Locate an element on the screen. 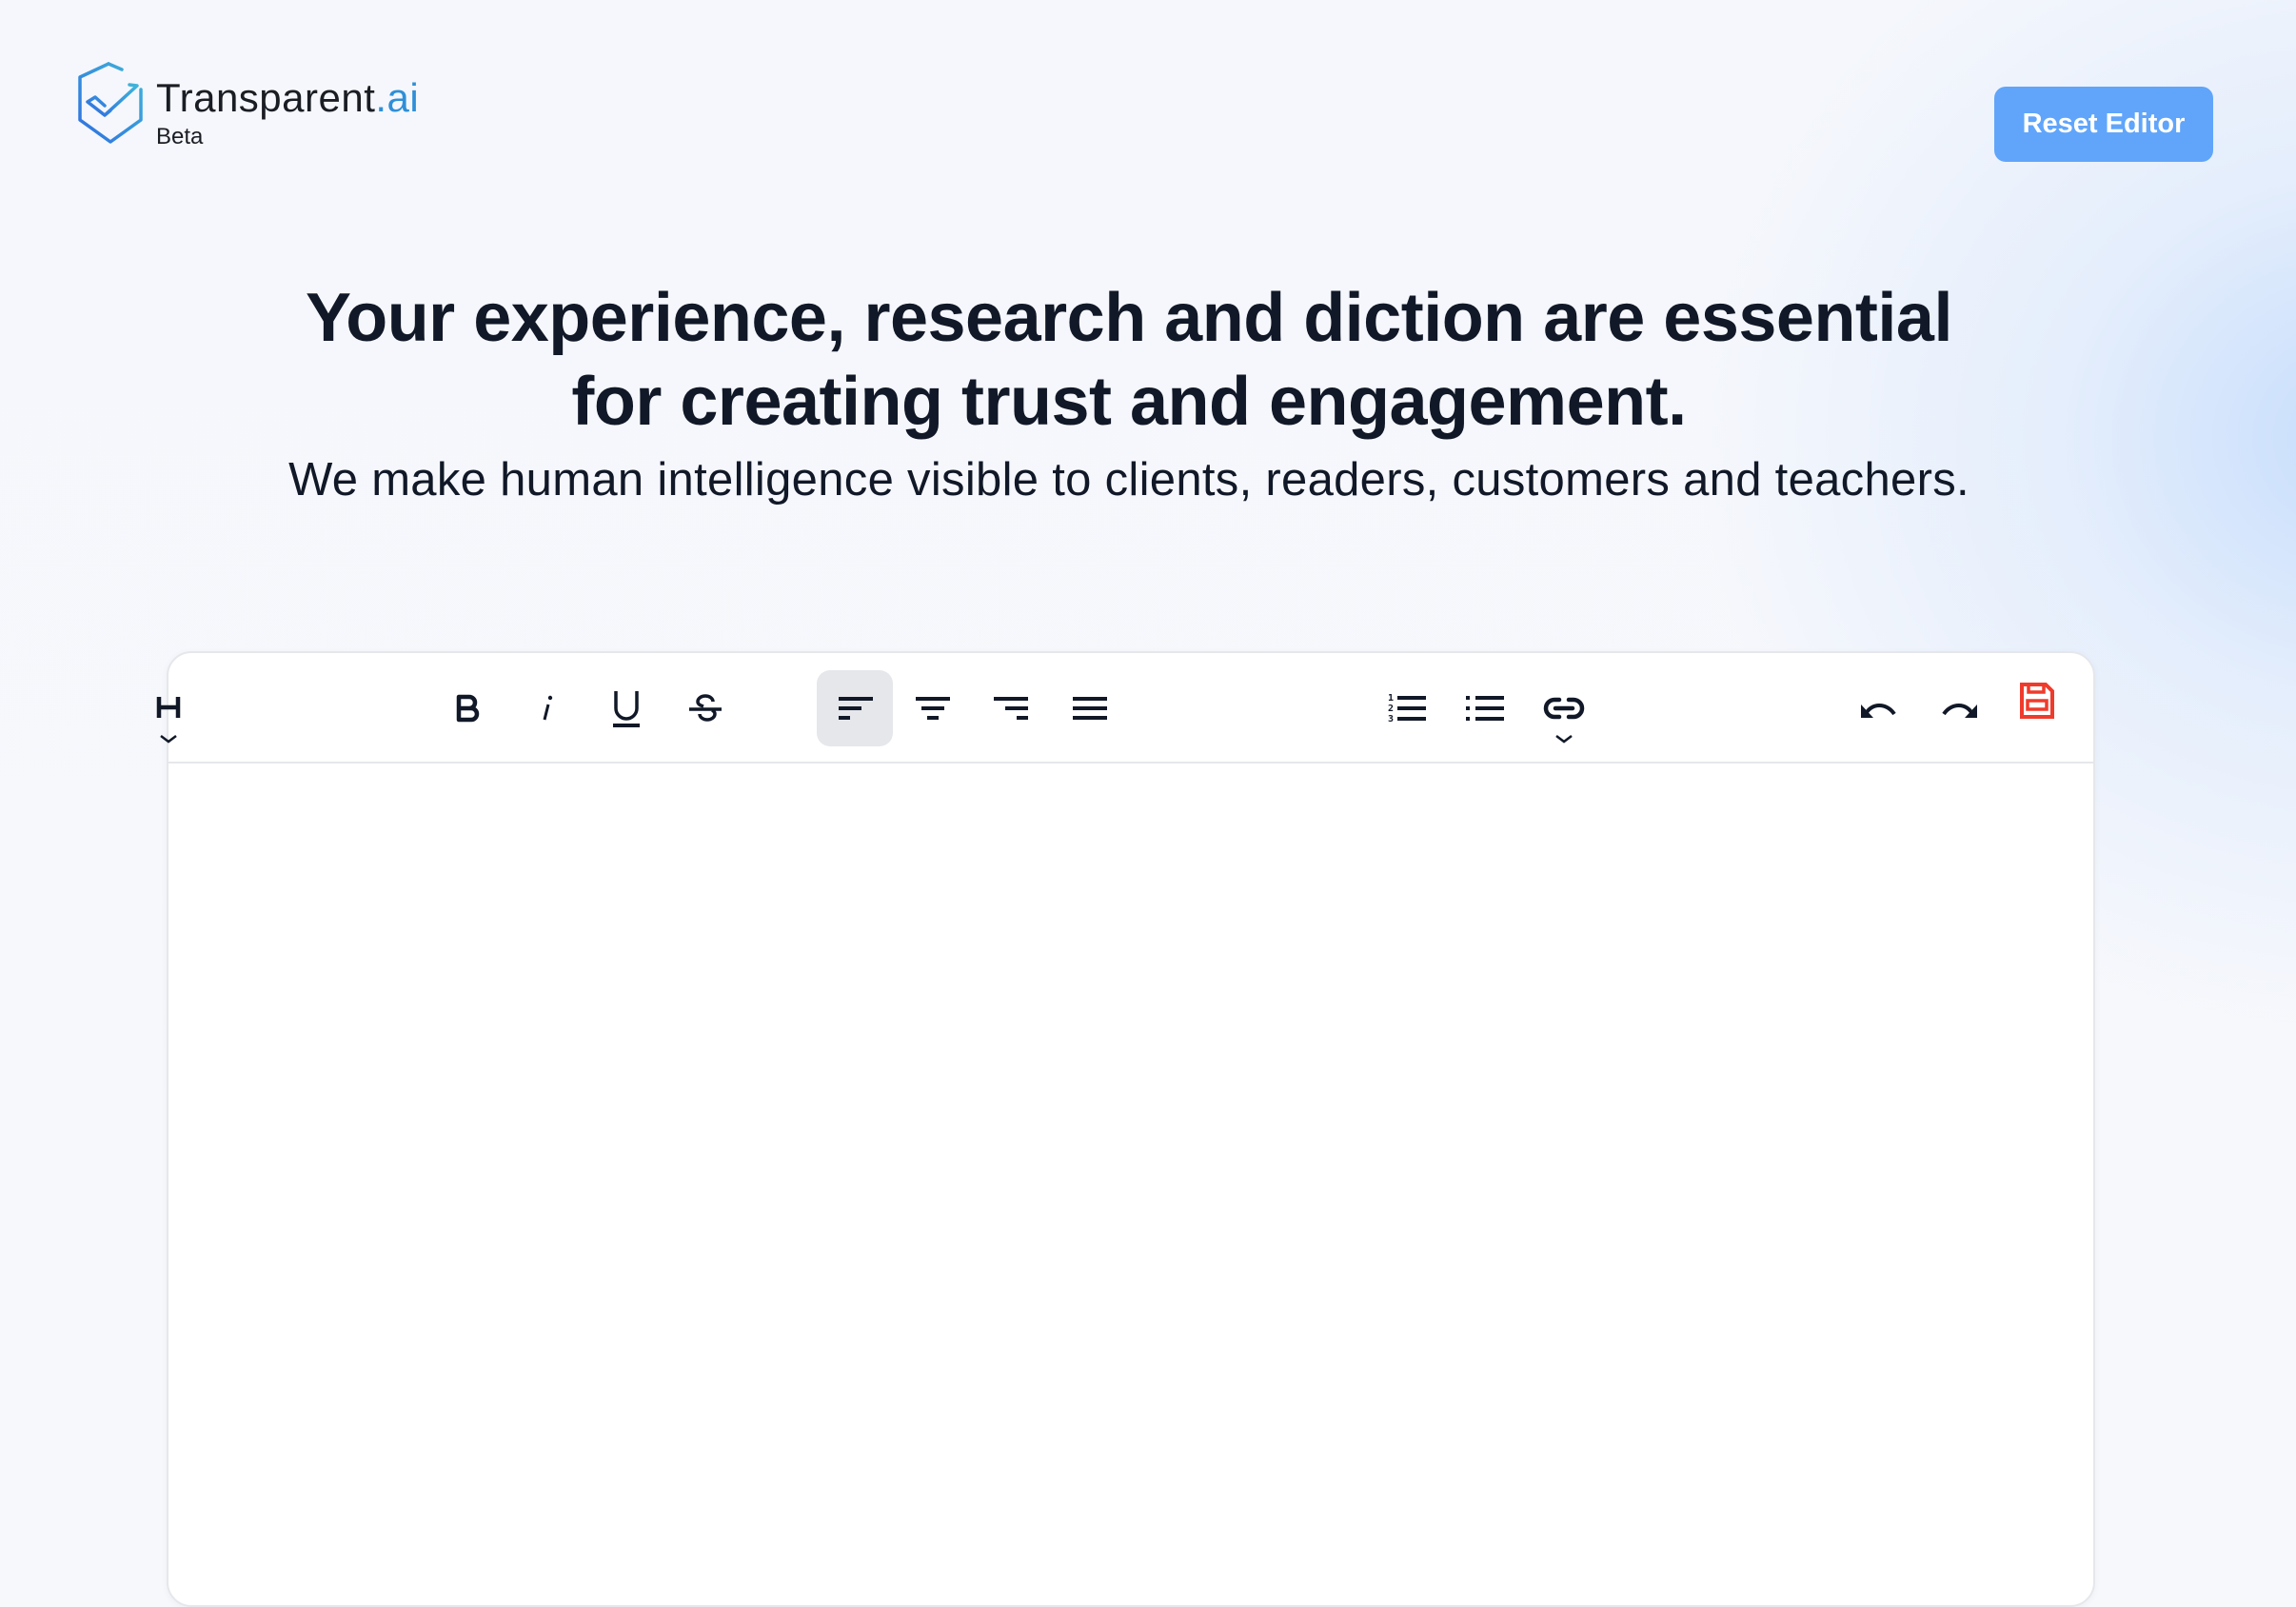 This screenshot has width=2296, height=1607. heading-icon is located at coordinates (168, 708).